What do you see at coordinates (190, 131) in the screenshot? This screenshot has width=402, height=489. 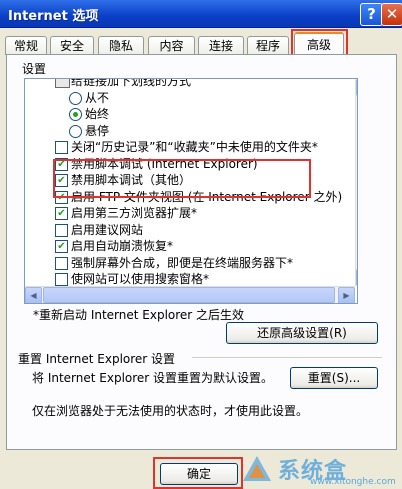 I see `radio-option: 悬停` at bounding box center [190, 131].